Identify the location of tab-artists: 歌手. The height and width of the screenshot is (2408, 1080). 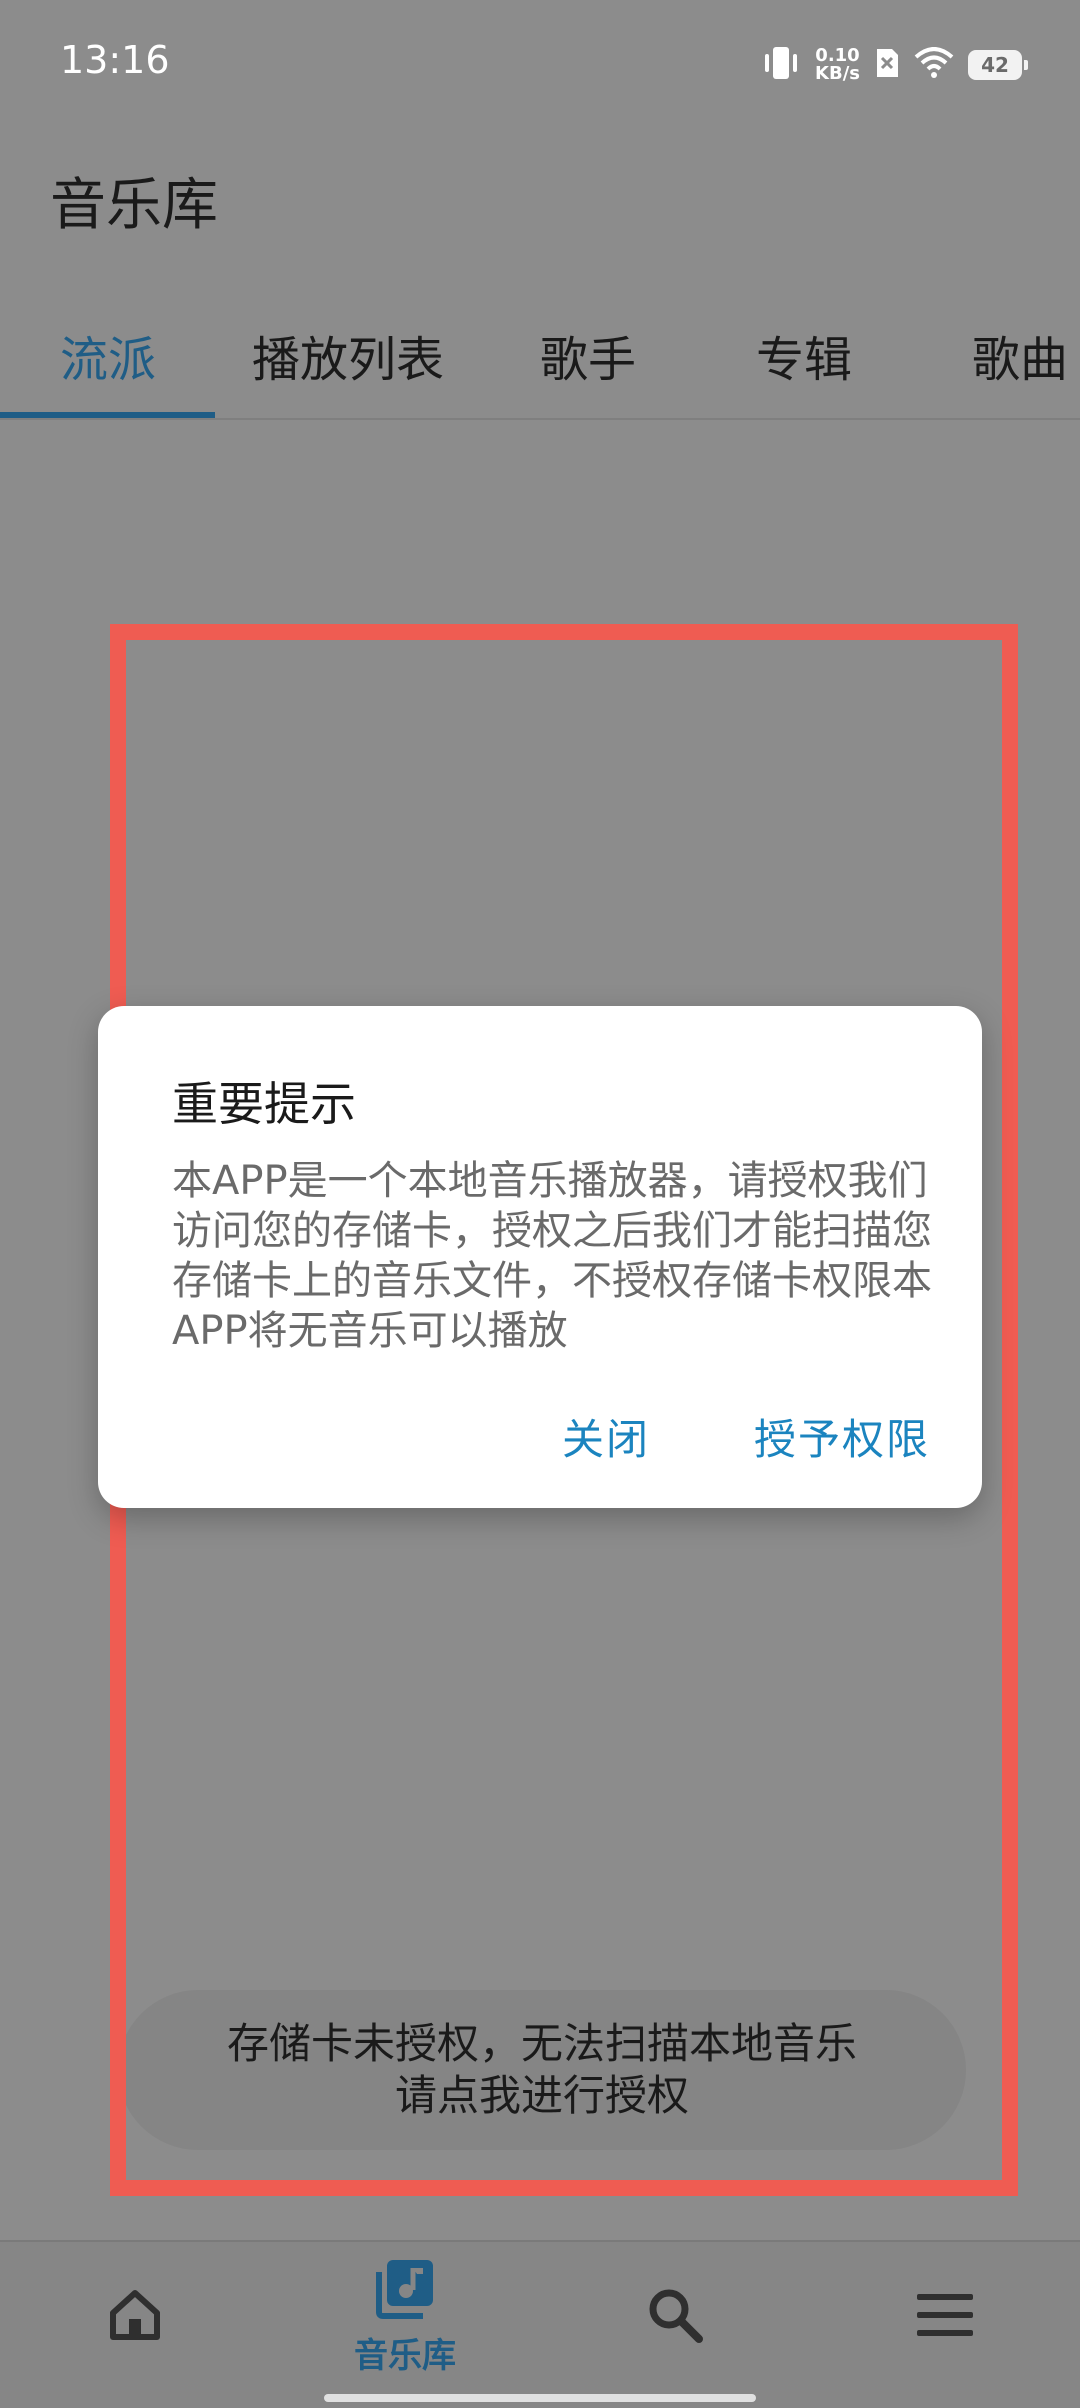
(588, 355).